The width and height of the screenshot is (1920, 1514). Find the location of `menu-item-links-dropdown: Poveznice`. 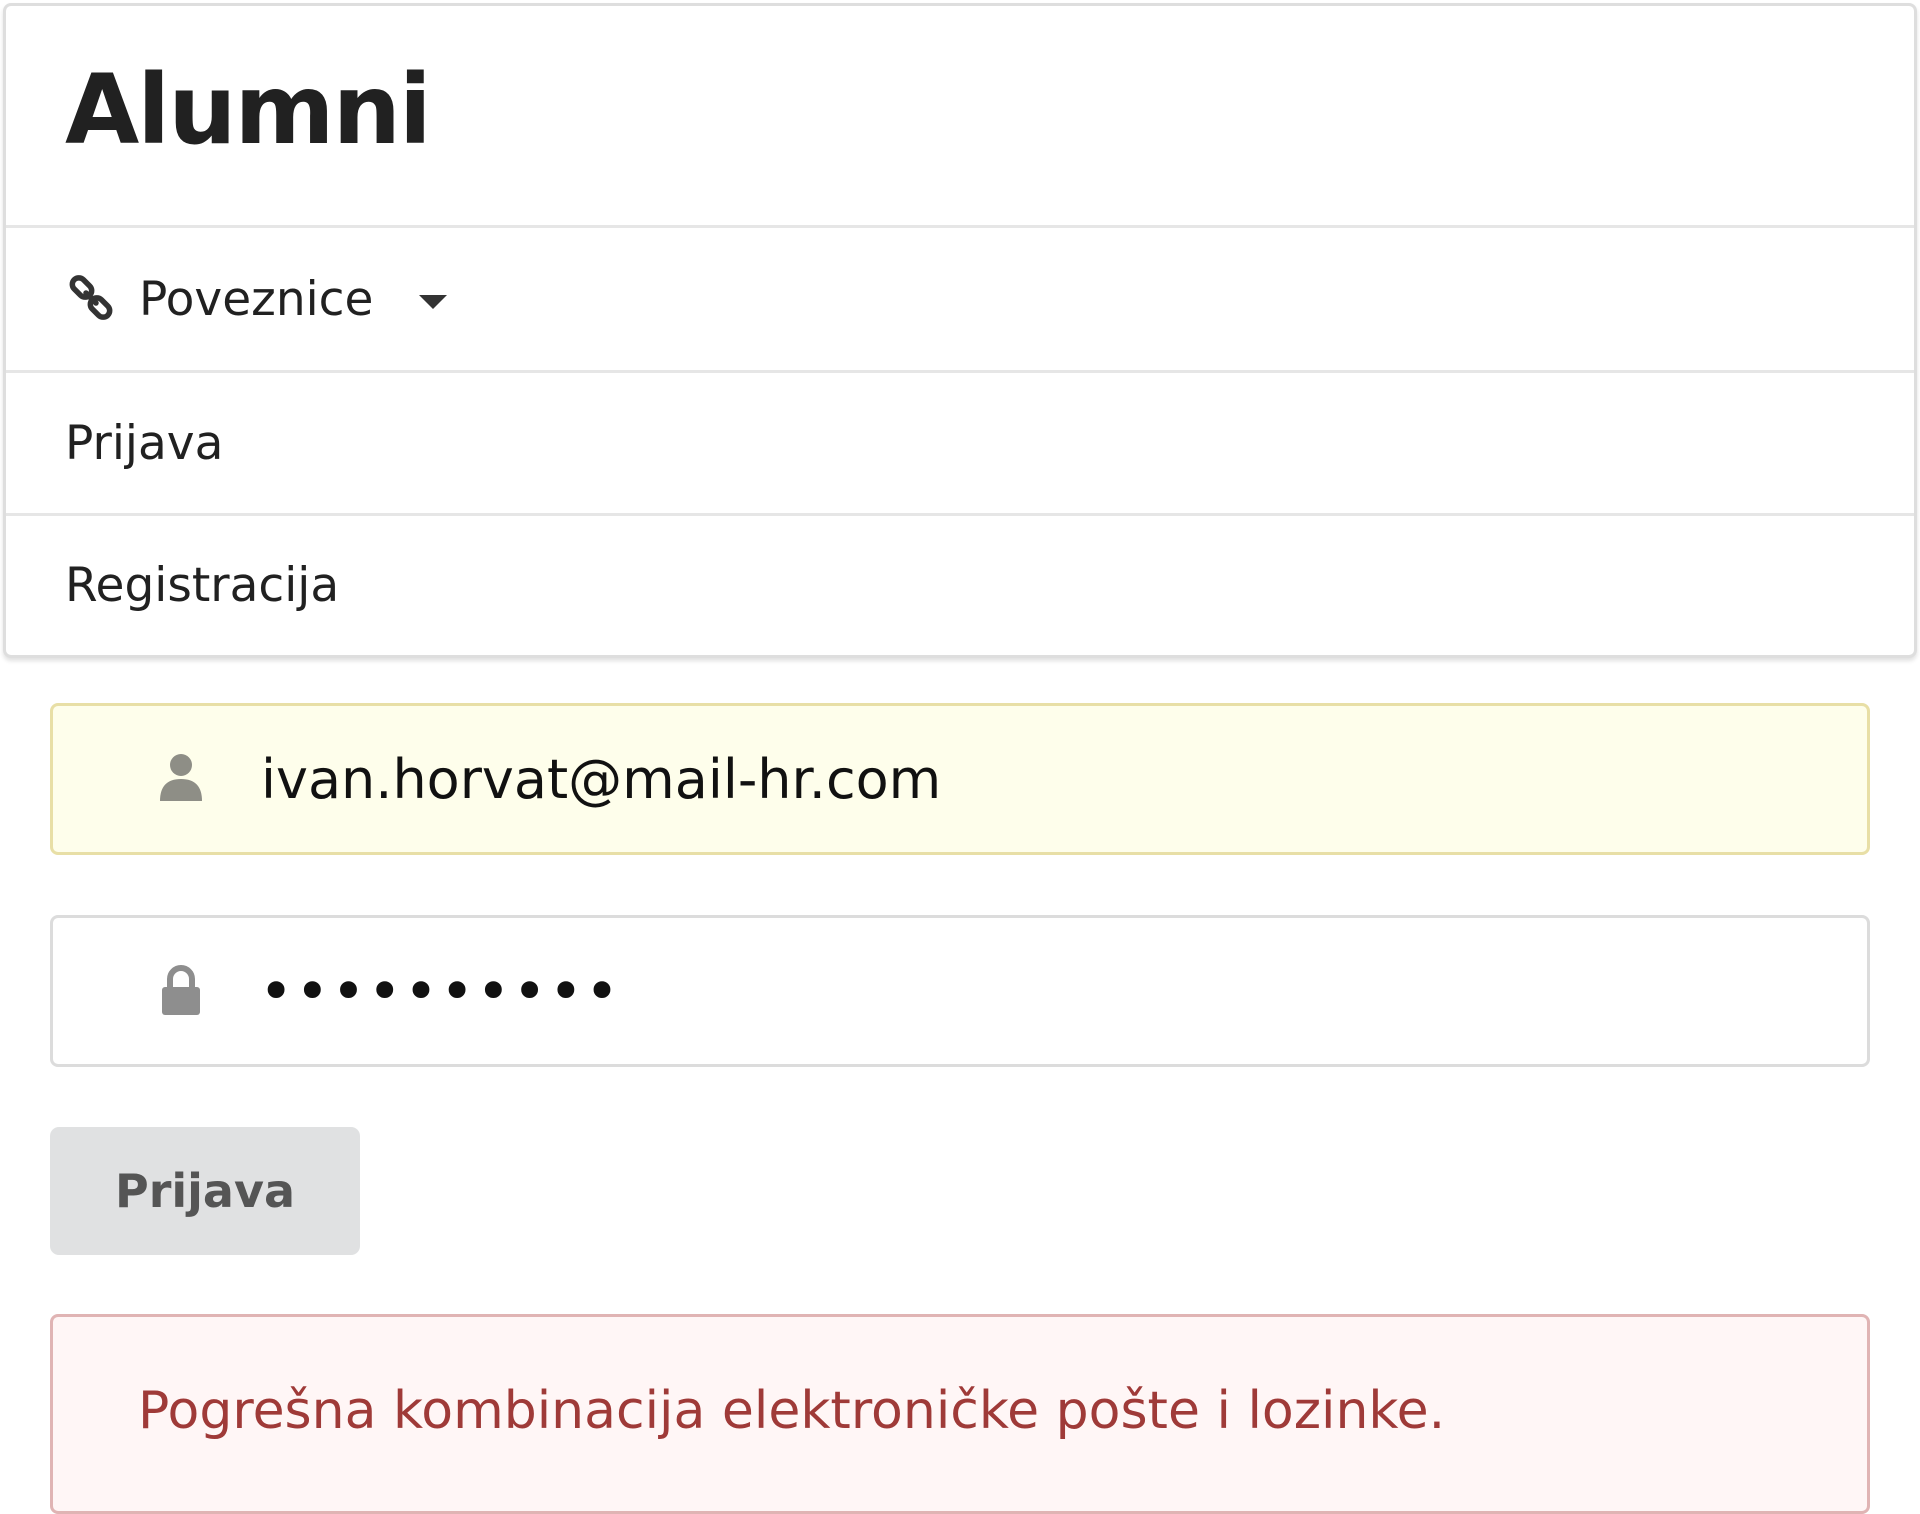

menu-item-links-dropdown: Poveznice is located at coordinates (960, 300).